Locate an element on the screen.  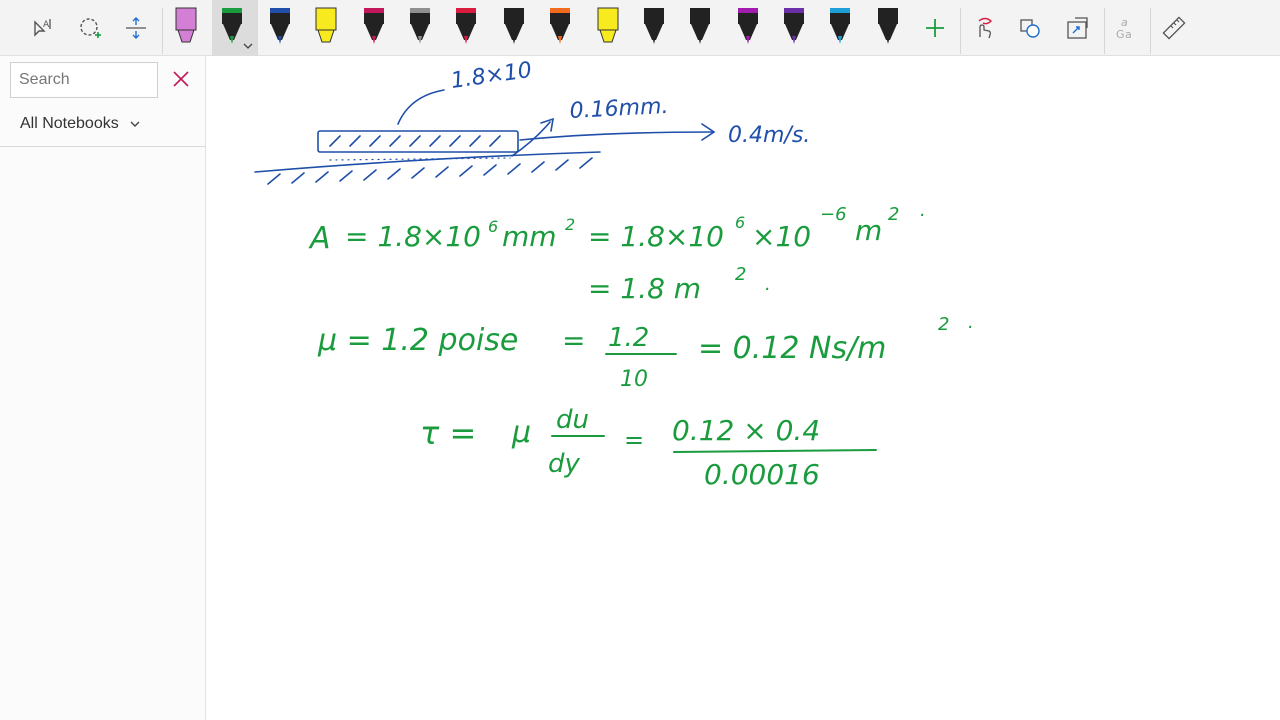
ruler-button is located at coordinates (1174, 28).